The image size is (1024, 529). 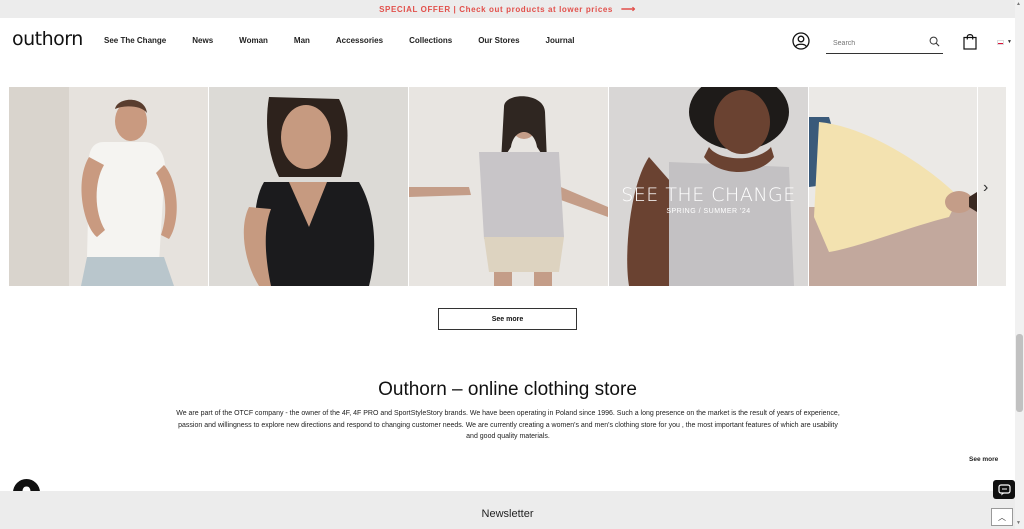 What do you see at coordinates (430, 40) in the screenshot?
I see `nav-item-collections: Collections` at bounding box center [430, 40].